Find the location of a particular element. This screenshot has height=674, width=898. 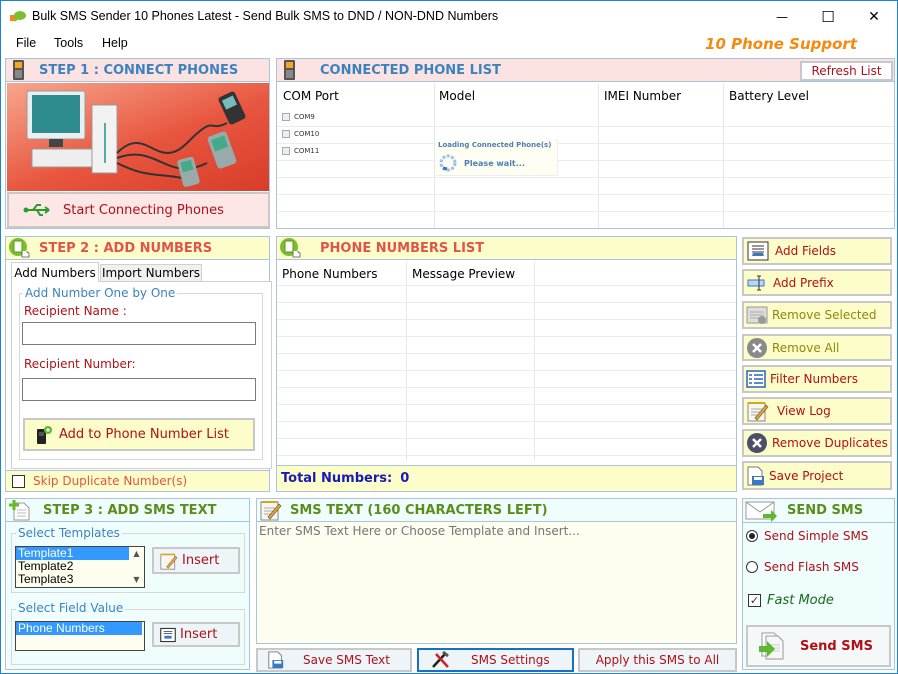

menu-tools: Tools is located at coordinates (68, 43).